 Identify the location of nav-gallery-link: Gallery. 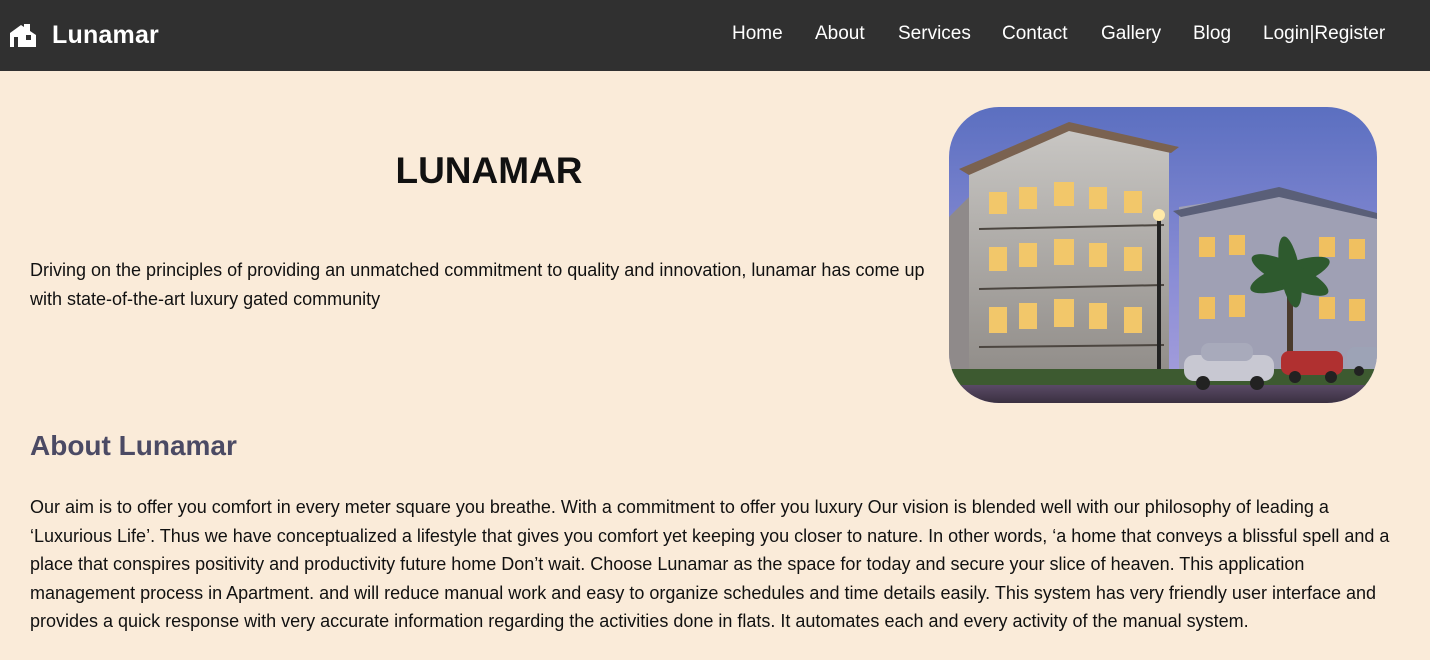
(1131, 34).